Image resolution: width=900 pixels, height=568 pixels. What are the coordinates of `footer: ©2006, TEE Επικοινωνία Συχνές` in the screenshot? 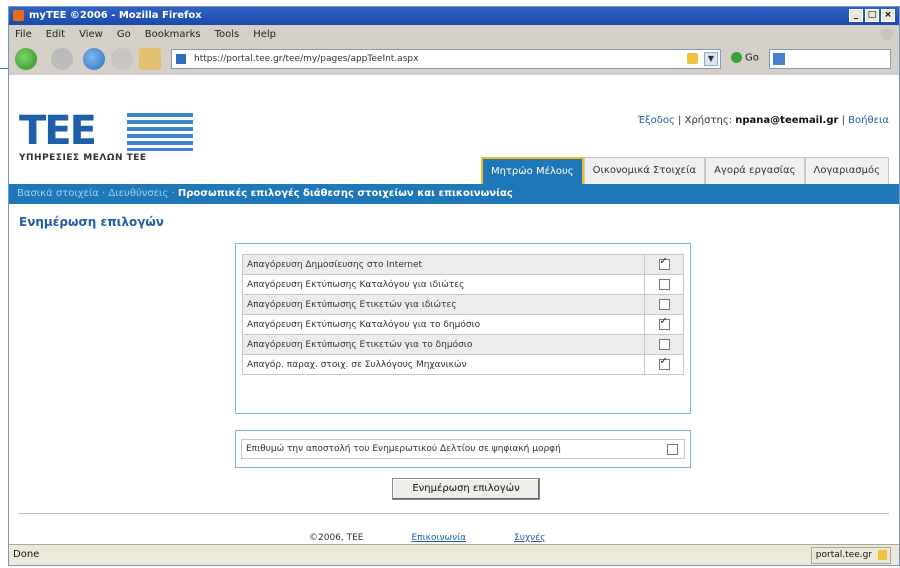 It's located at (427, 538).